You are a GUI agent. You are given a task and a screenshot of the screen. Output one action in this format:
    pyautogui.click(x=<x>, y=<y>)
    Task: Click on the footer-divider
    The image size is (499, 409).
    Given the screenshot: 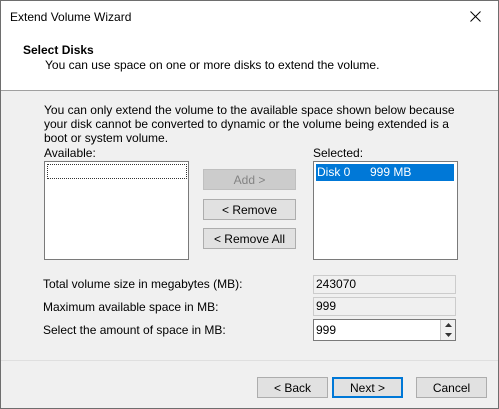 What is the action you would take?
    pyautogui.click(x=249, y=360)
    